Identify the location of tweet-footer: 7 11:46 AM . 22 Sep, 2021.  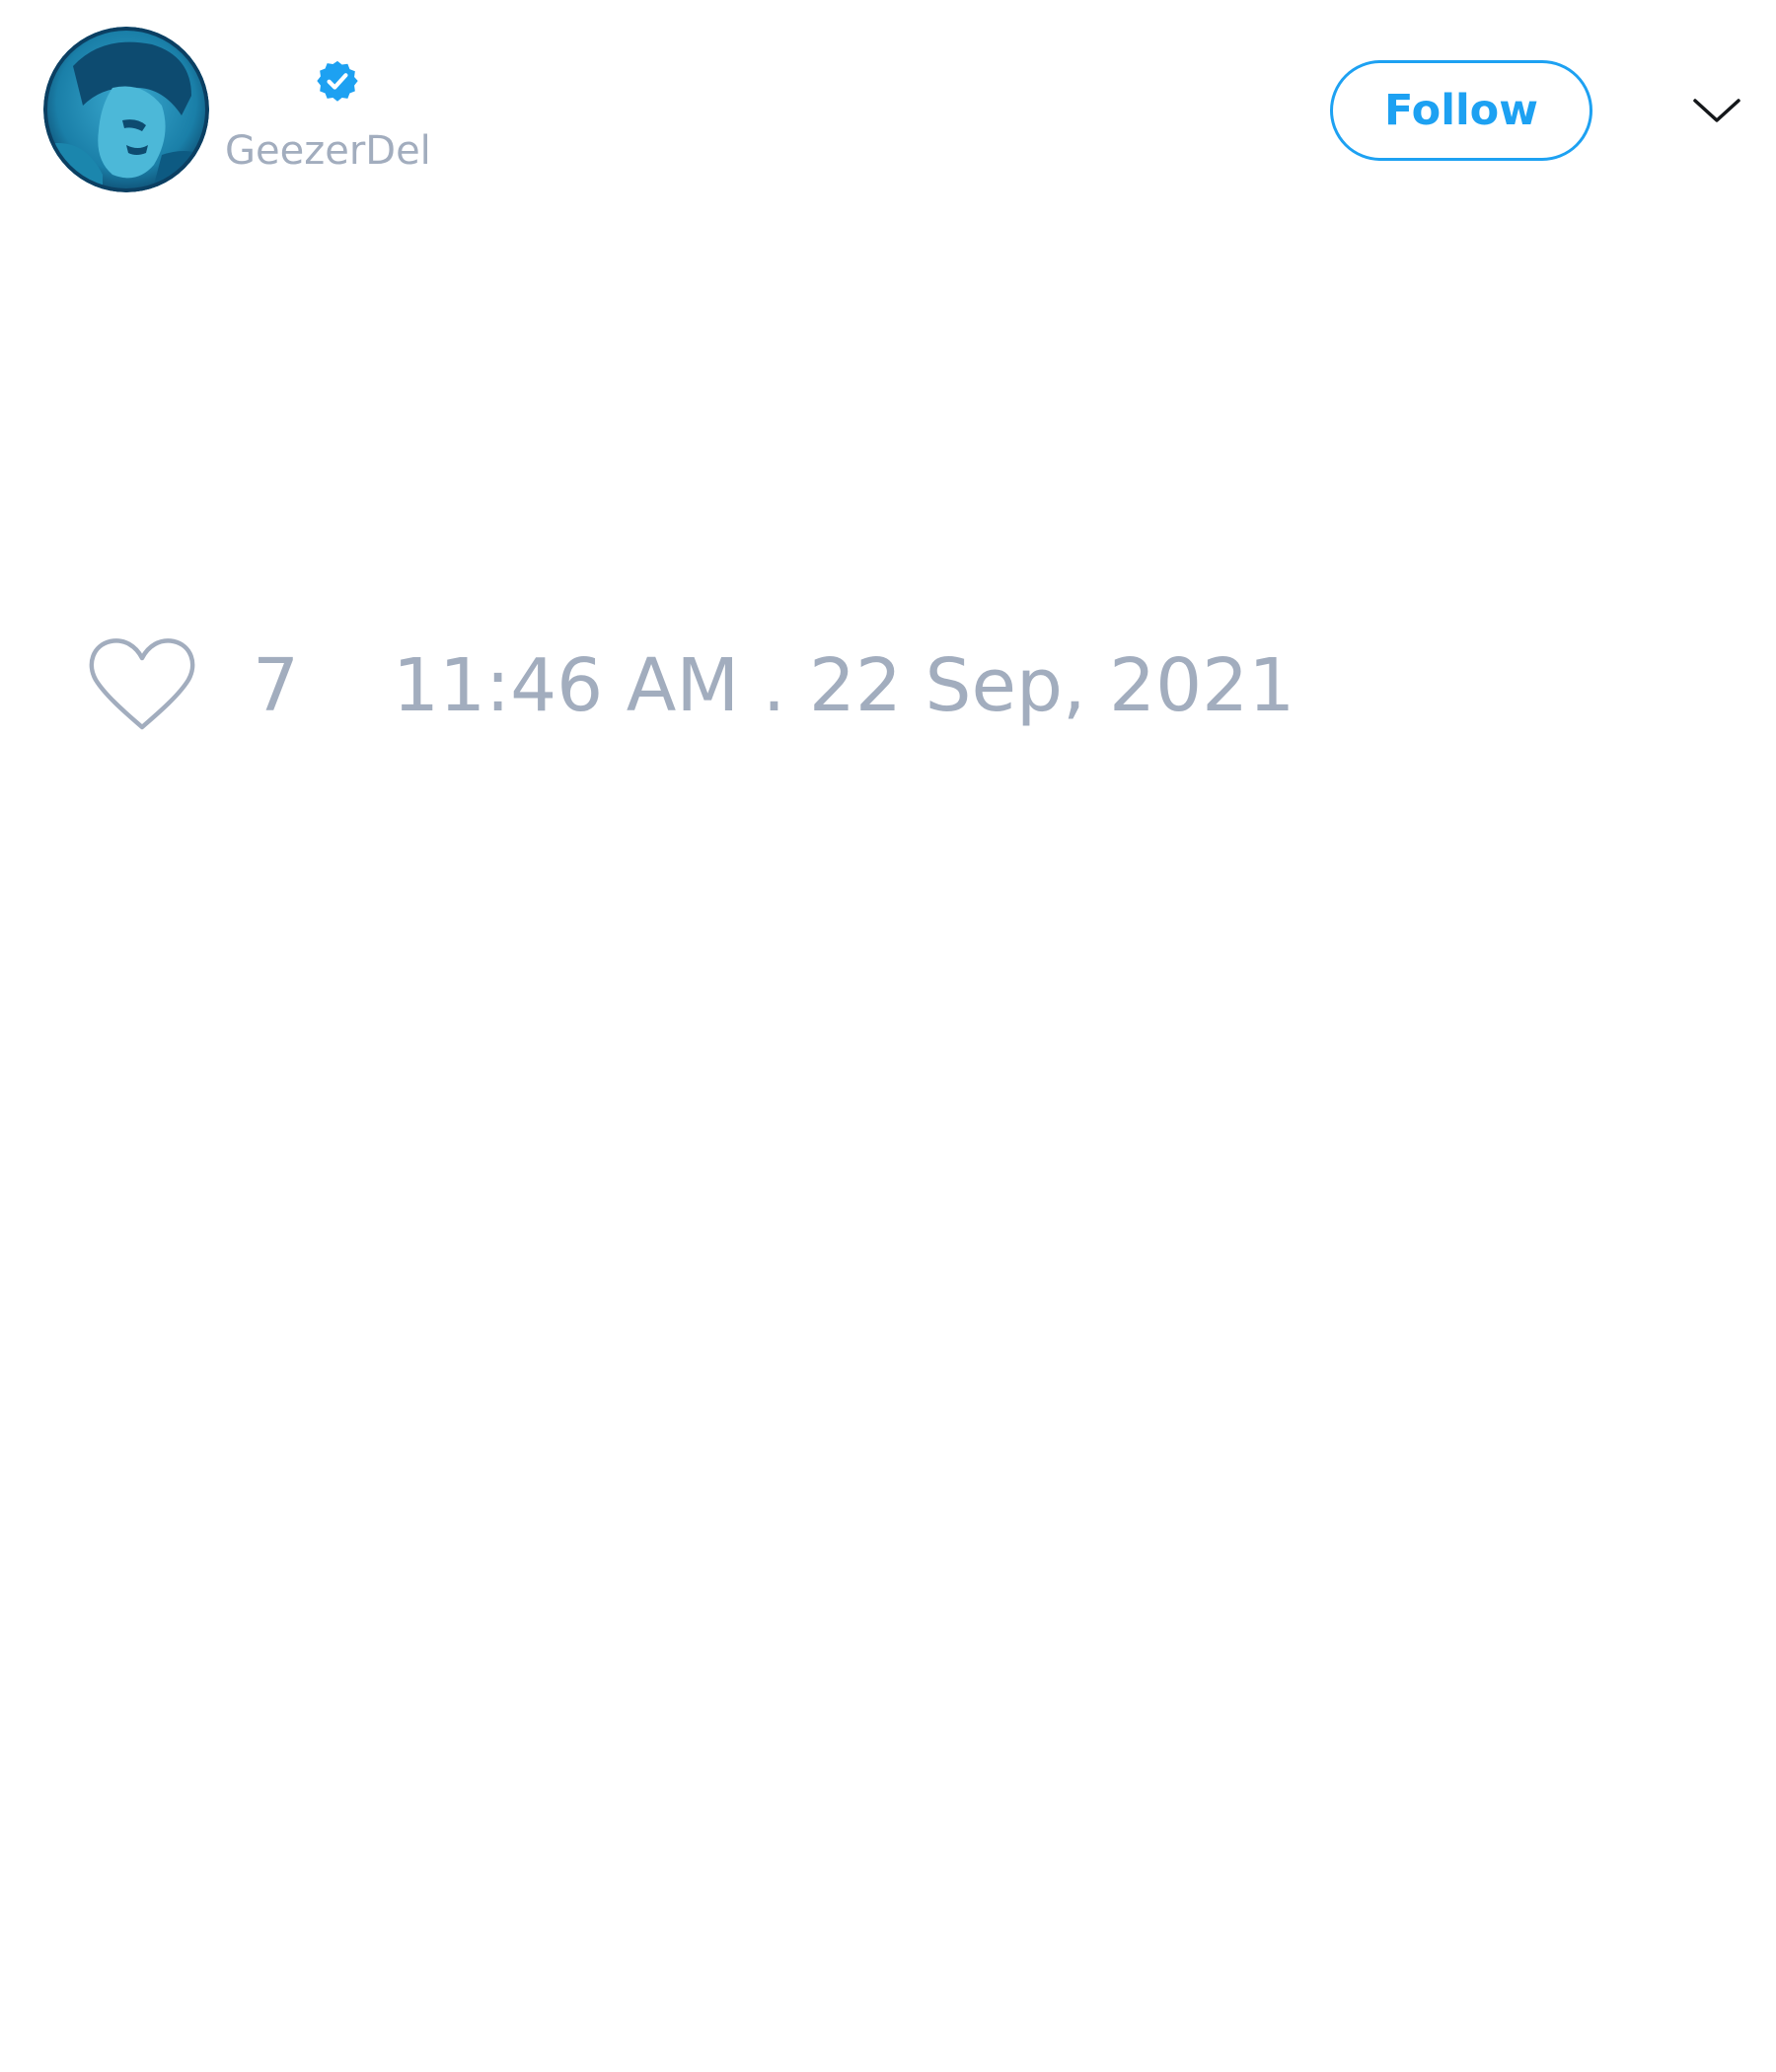
(888, 686).